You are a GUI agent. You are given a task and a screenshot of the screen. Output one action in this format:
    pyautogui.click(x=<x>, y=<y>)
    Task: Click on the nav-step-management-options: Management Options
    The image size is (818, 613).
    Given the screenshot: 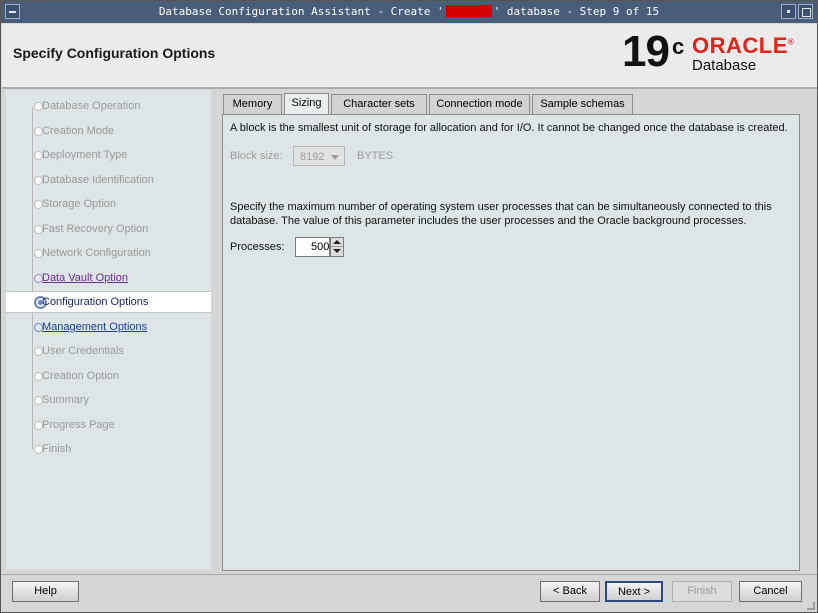 What is the action you would take?
    pyautogui.click(x=114, y=328)
    